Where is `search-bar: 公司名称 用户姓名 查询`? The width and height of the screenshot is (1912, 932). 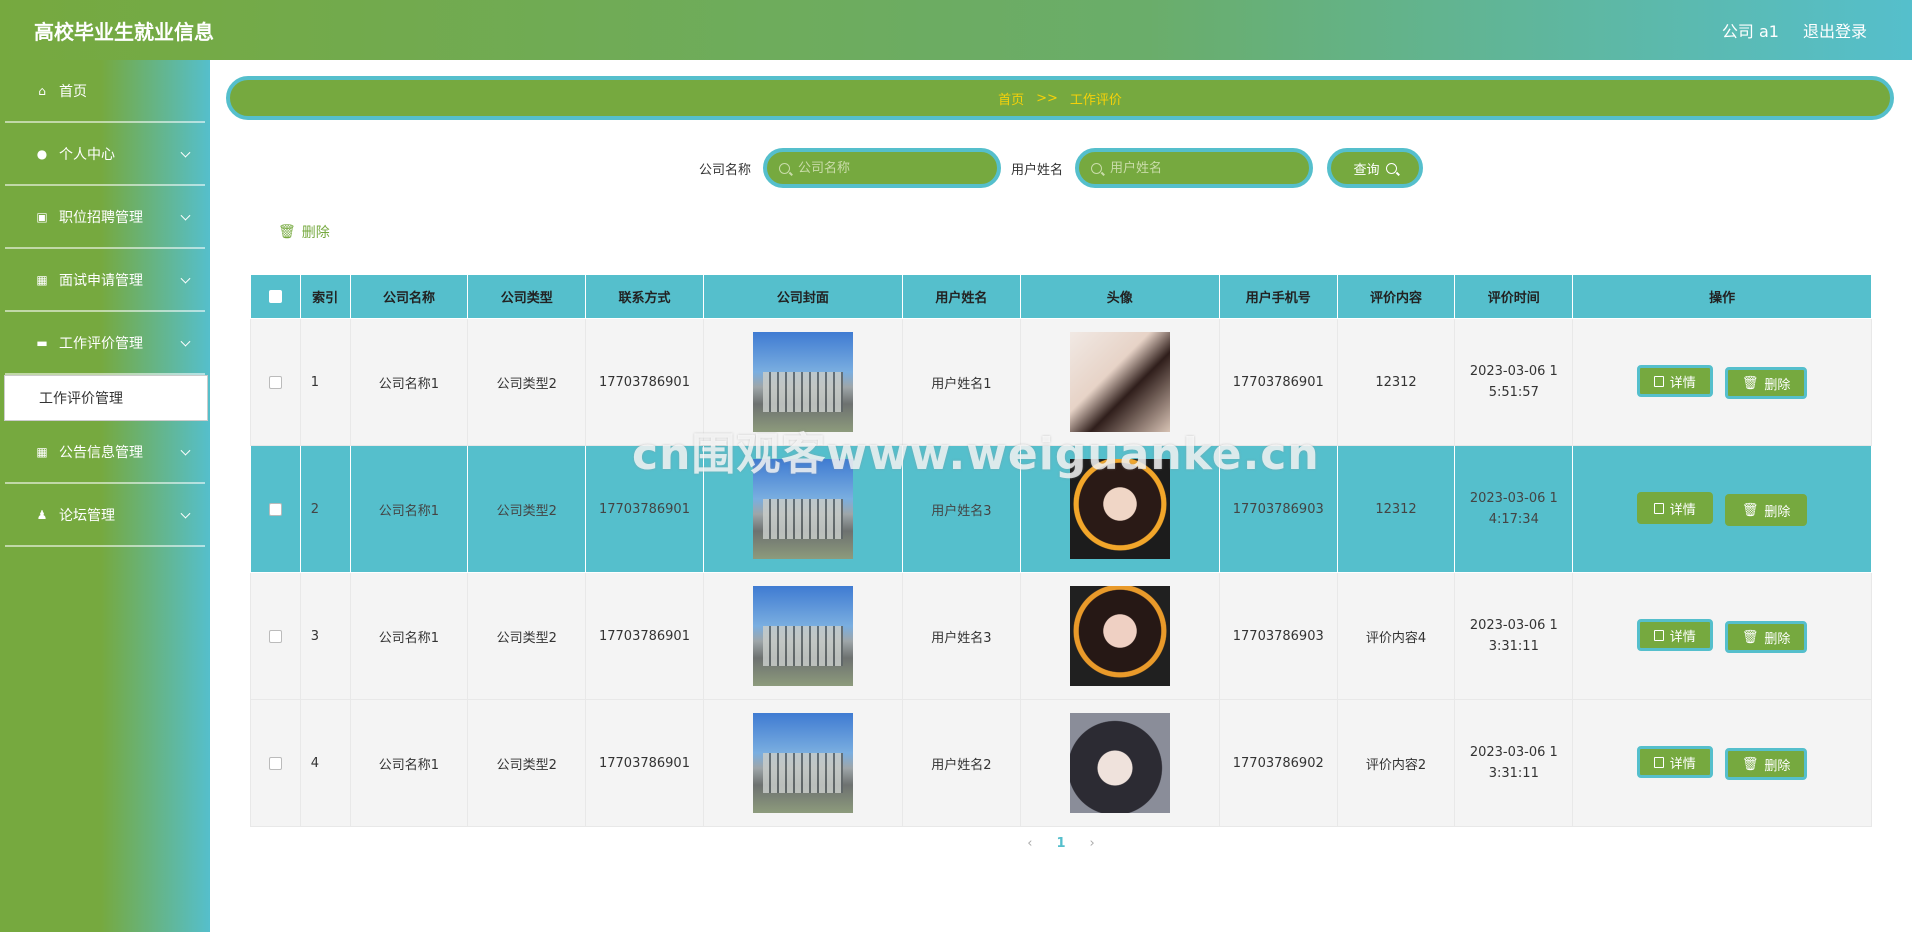 search-bar: 公司名称 用户姓名 查询 is located at coordinates (1061, 168).